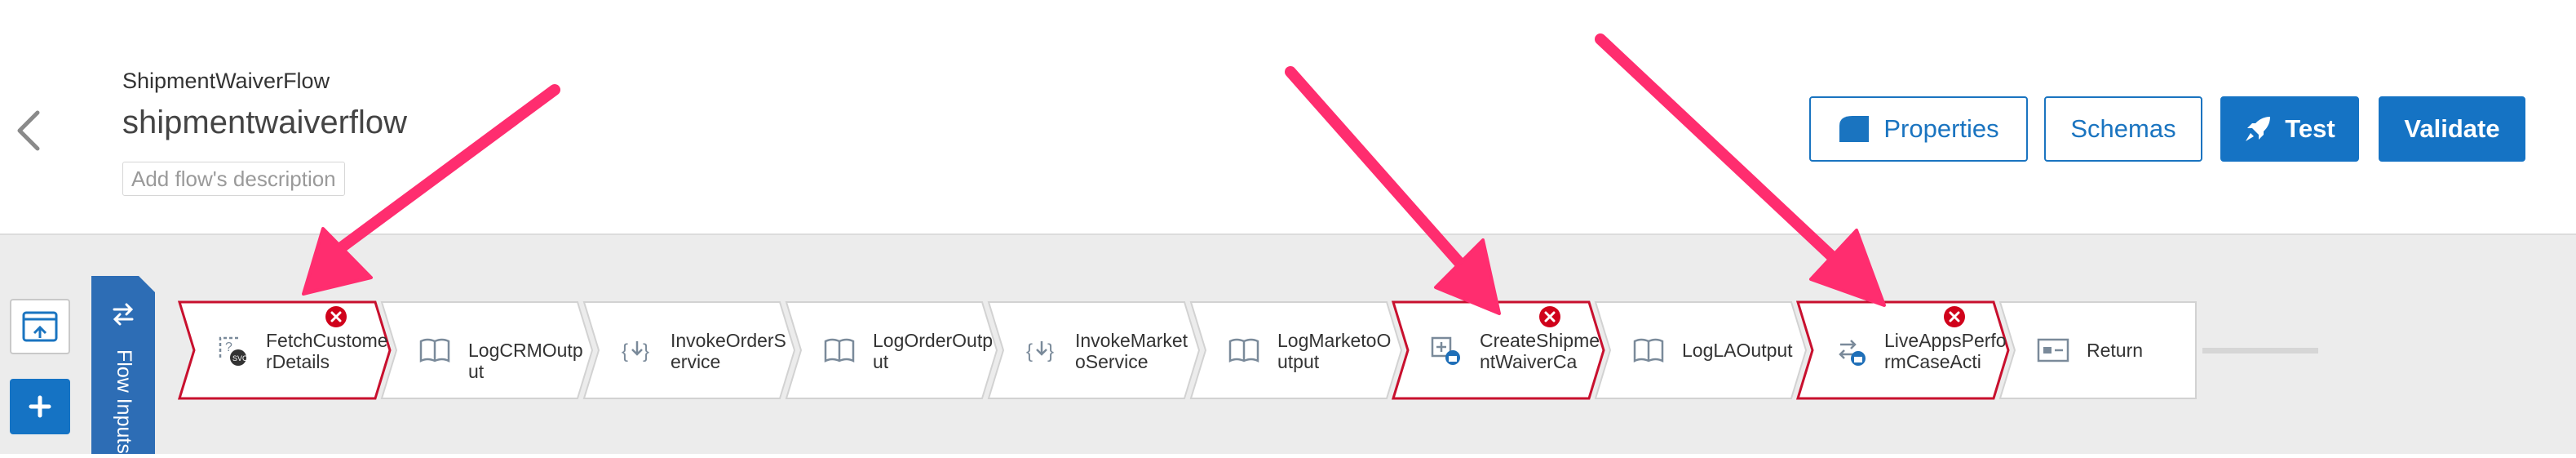 The width and height of the screenshot is (2576, 458). I want to click on return-icon, so click(2053, 350).